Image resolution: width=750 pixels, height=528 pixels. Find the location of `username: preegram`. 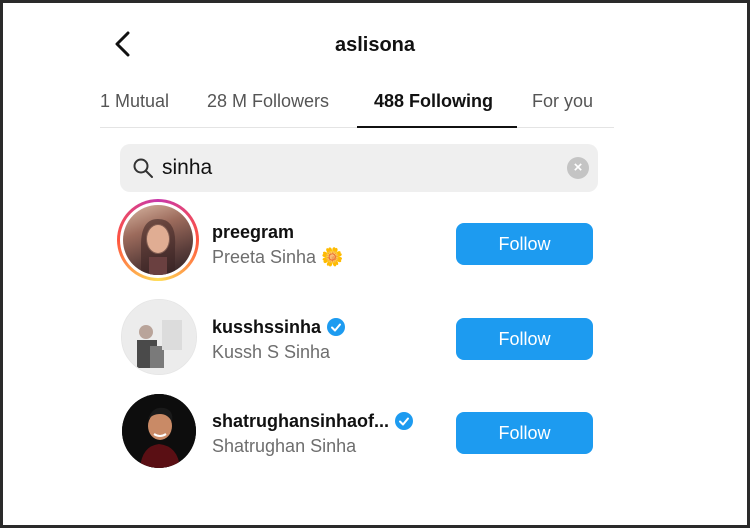

username: preegram is located at coordinates (253, 232).